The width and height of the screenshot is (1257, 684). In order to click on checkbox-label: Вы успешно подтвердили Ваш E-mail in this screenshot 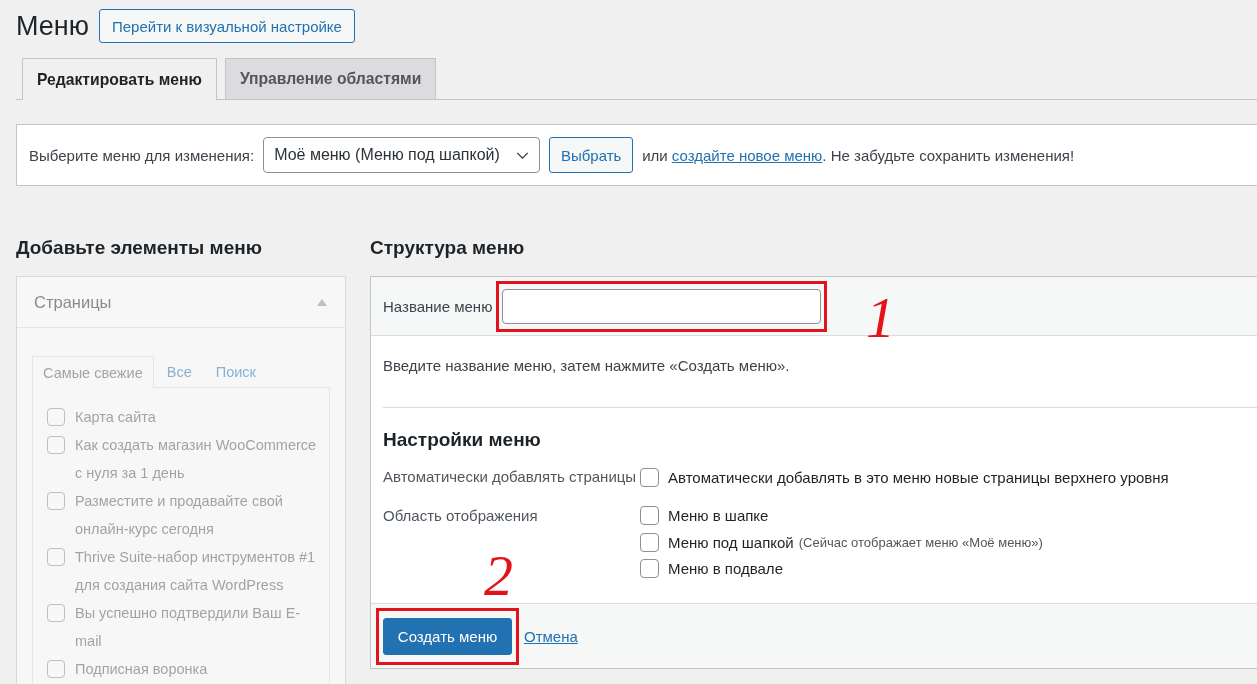, I will do `click(188, 627)`.